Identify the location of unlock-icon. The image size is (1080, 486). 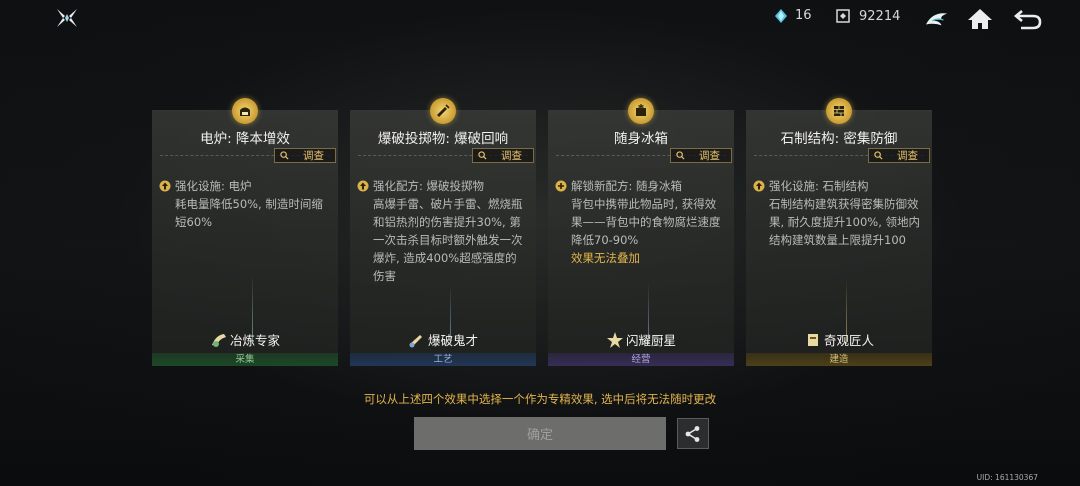
(561, 186).